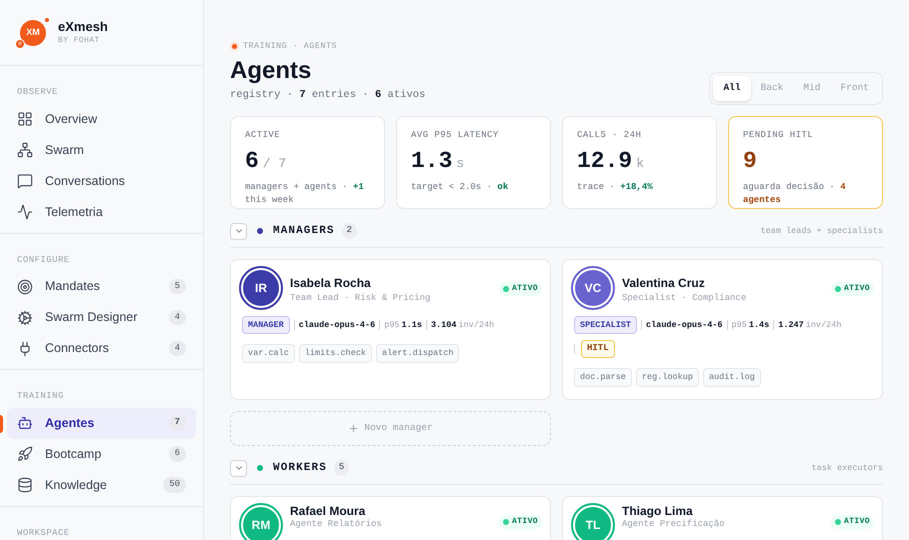 This screenshot has height=540, width=909. Describe the element at coordinates (271, 71) in the screenshot. I see `page-title: Agents` at that location.